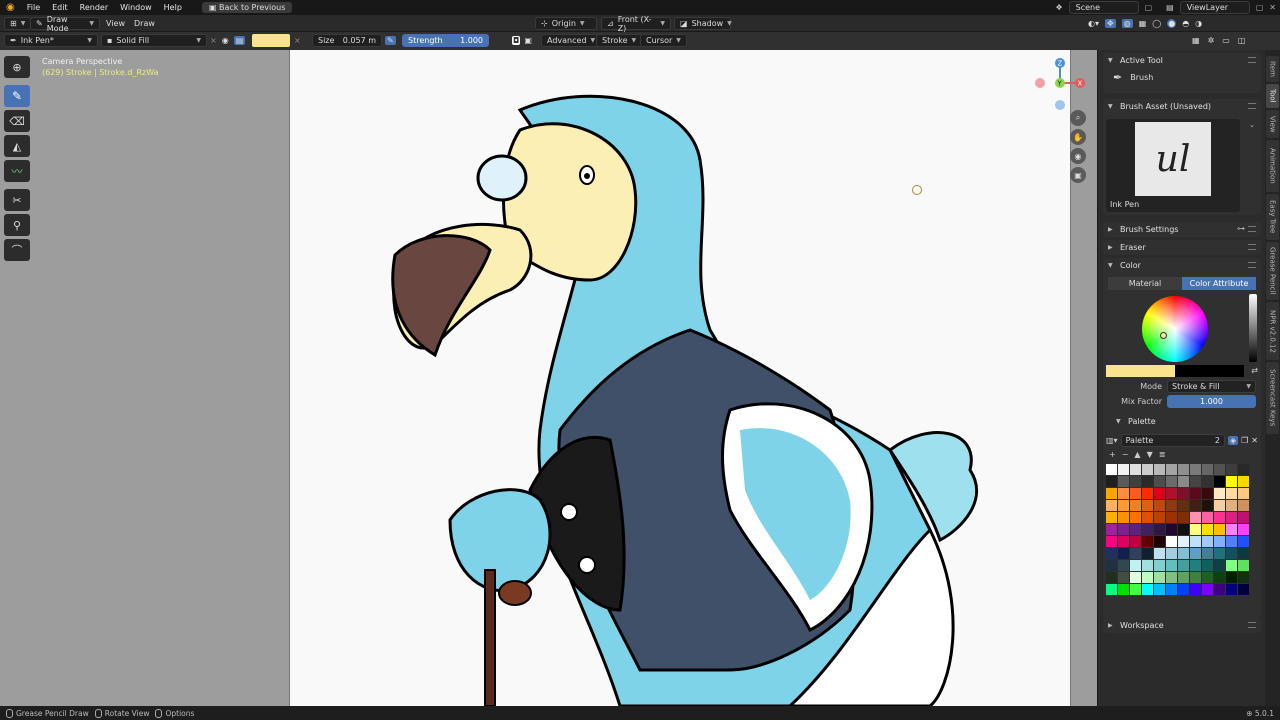 The height and width of the screenshot is (720, 1280). What do you see at coordinates (1112, 454) in the screenshot?
I see `add-color-icon: +` at bounding box center [1112, 454].